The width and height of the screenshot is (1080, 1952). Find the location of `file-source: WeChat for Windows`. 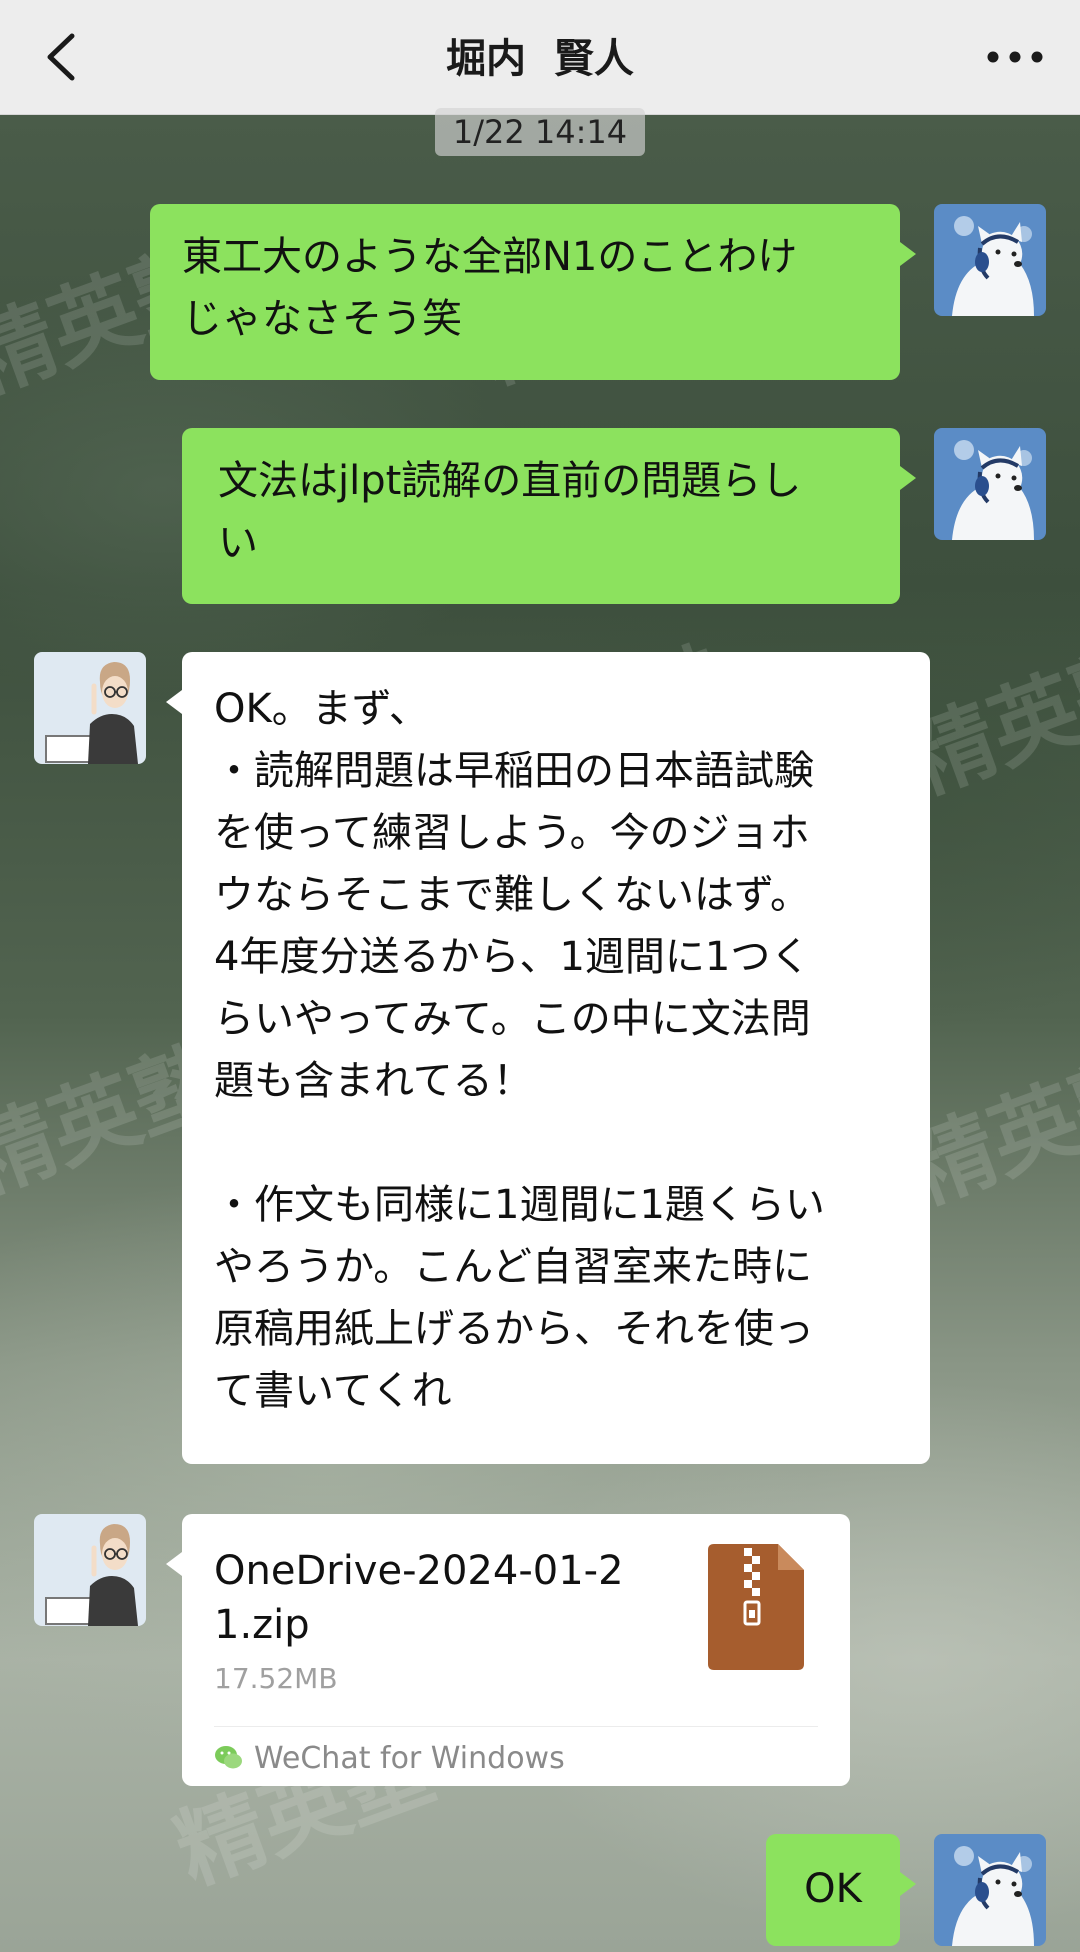

file-source: WeChat for Windows is located at coordinates (389, 1758).